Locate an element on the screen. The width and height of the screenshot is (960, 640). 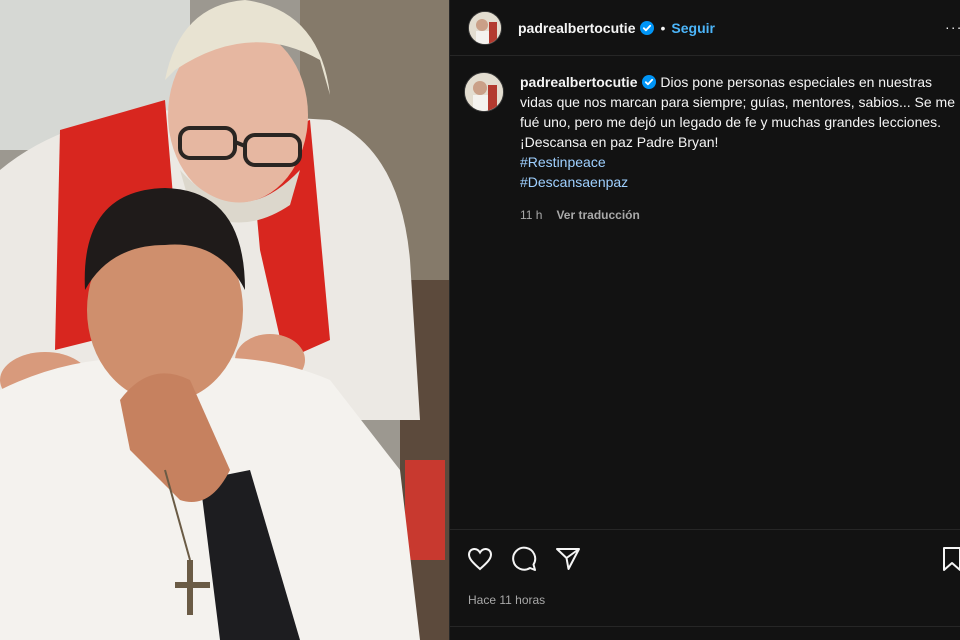
avatar is located at coordinates (485, 27).